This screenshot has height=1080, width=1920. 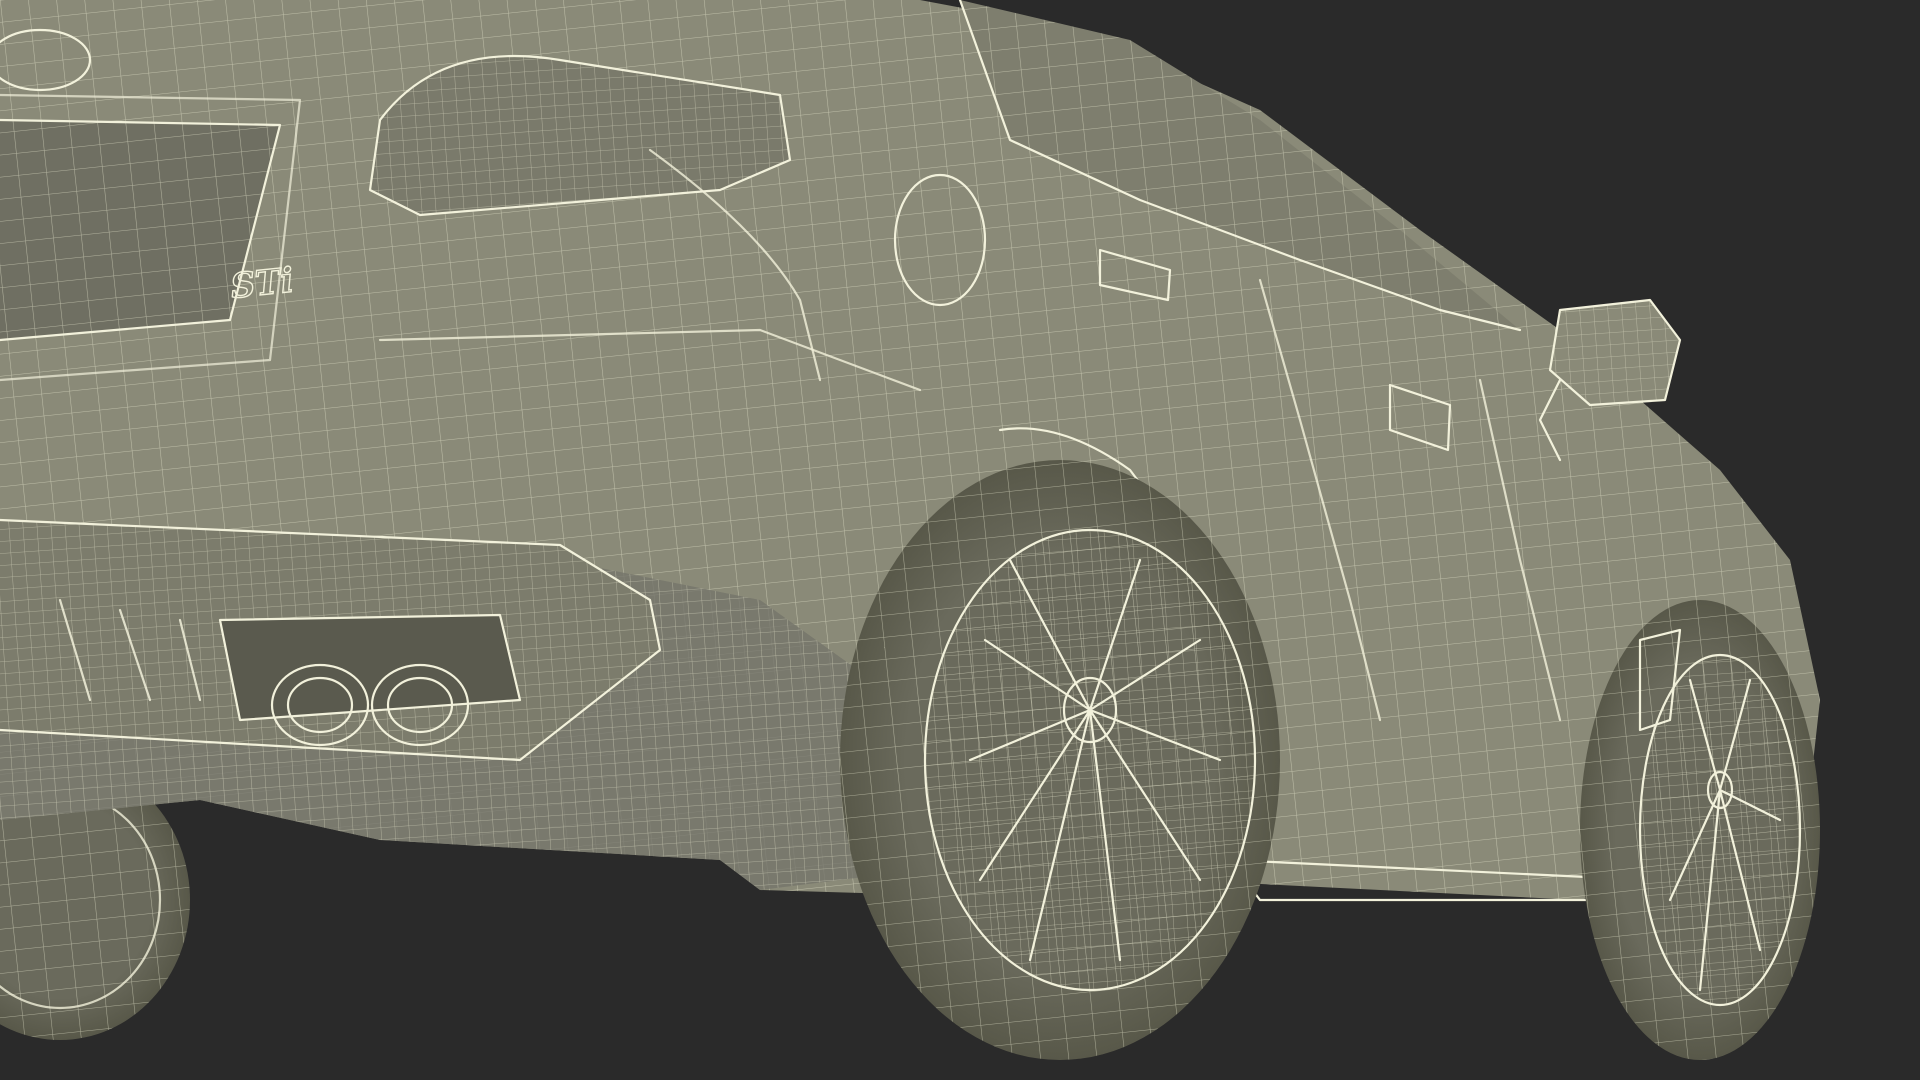 I want to click on trunk-badge: STi, so click(x=262, y=284).